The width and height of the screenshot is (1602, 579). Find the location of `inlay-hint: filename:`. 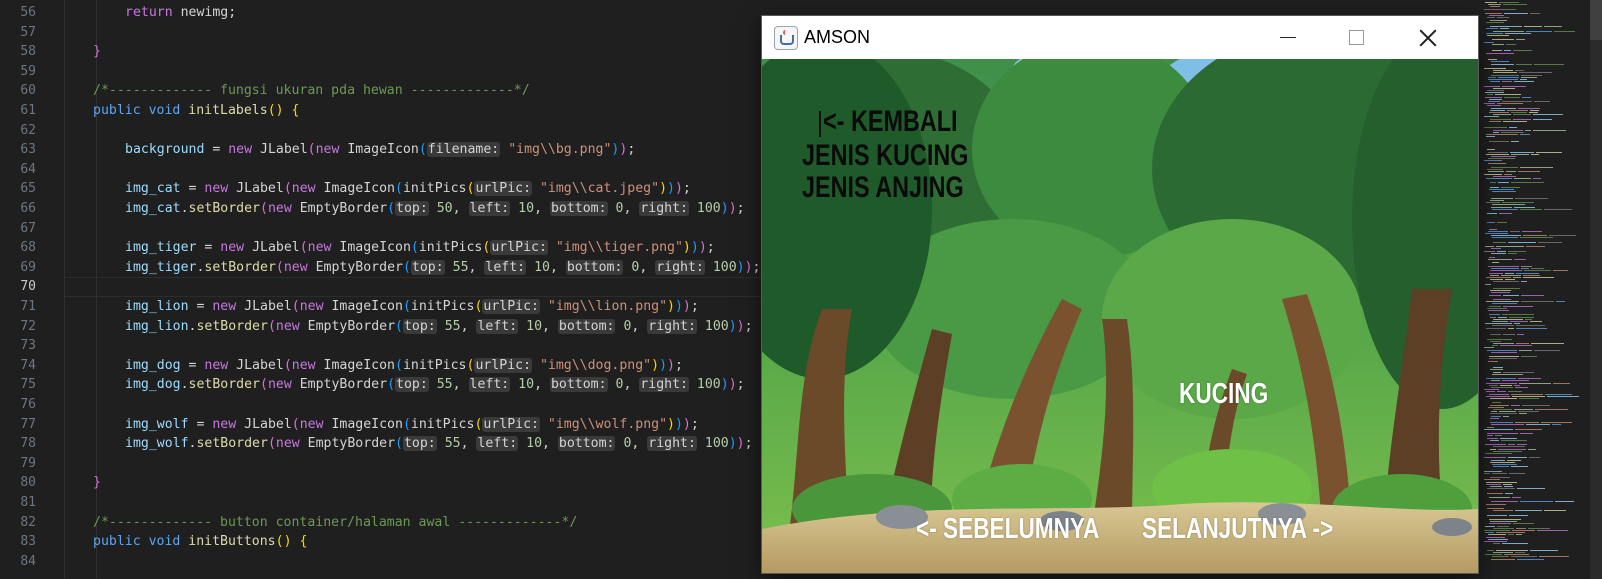

inlay-hint: filename: is located at coordinates (463, 149).